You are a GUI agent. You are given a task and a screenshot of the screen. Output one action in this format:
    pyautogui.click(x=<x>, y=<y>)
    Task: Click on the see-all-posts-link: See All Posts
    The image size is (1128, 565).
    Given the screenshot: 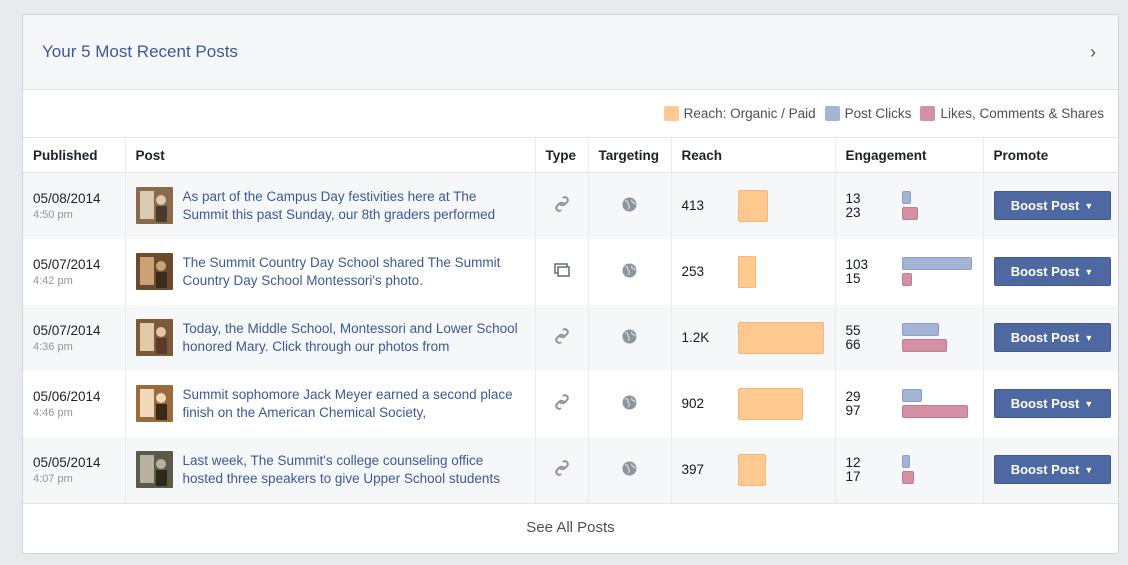 What is the action you would take?
    pyautogui.click(x=570, y=526)
    